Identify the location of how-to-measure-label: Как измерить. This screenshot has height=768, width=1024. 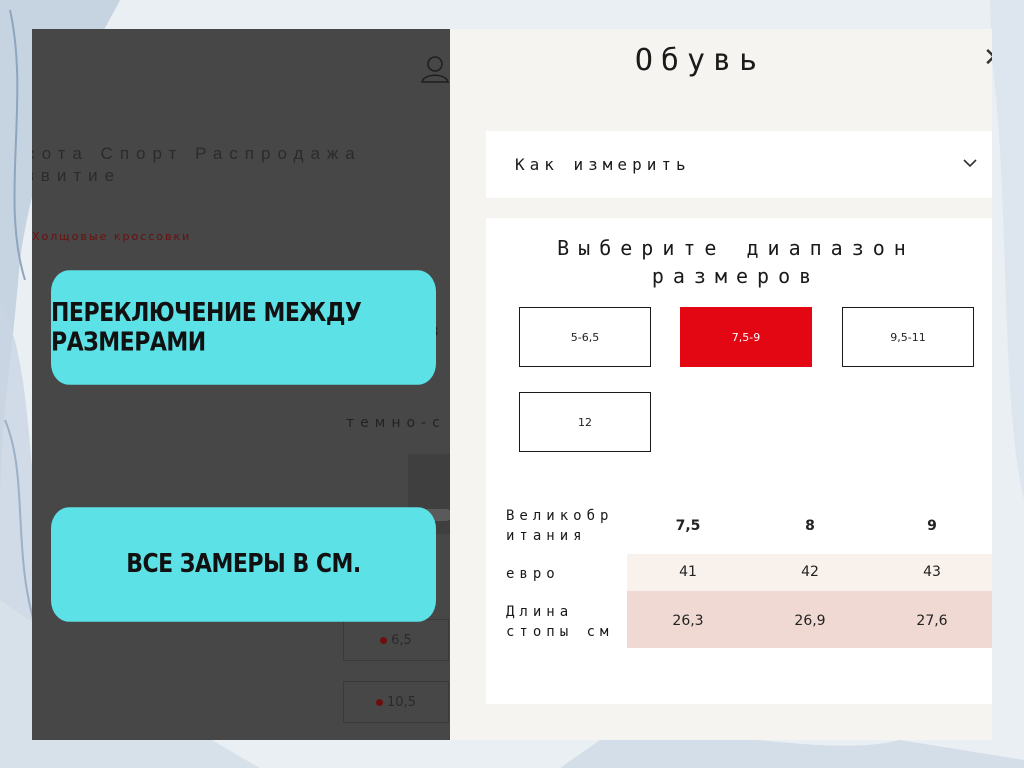
(603, 164).